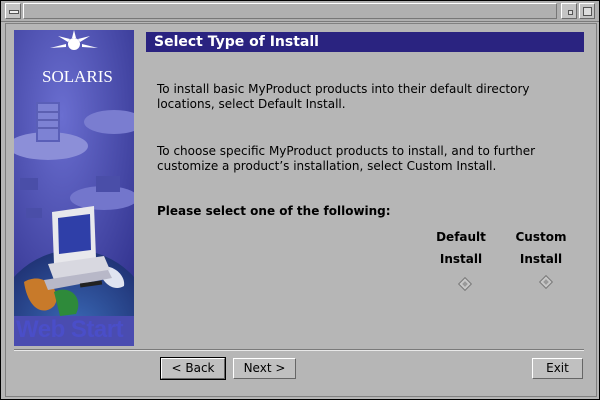 This screenshot has height=400, width=600. Describe the element at coordinates (587, 11) in the screenshot. I see `maximize-button` at that location.